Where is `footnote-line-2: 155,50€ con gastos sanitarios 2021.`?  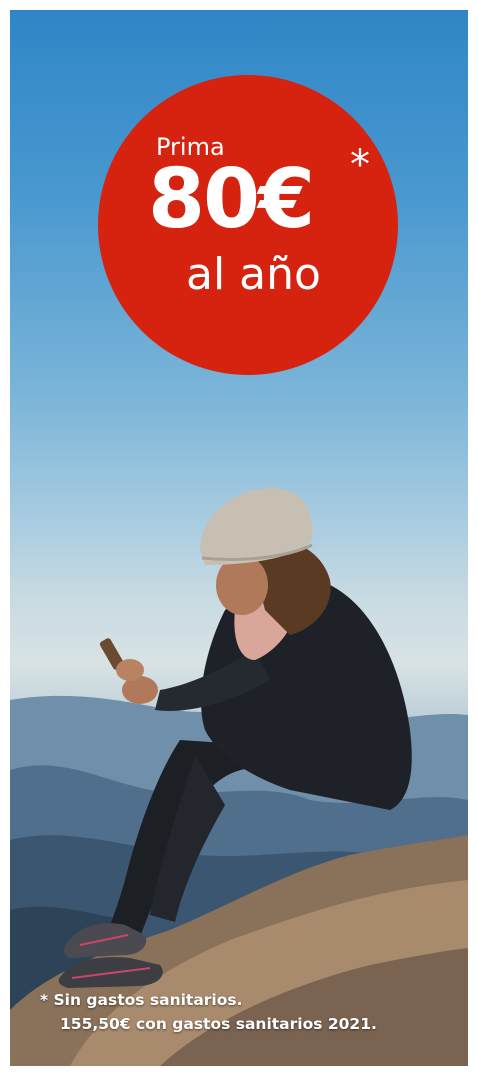 footnote-line-2: 155,50€ con gastos sanitarios 2021. is located at coordinates (218, 1024).